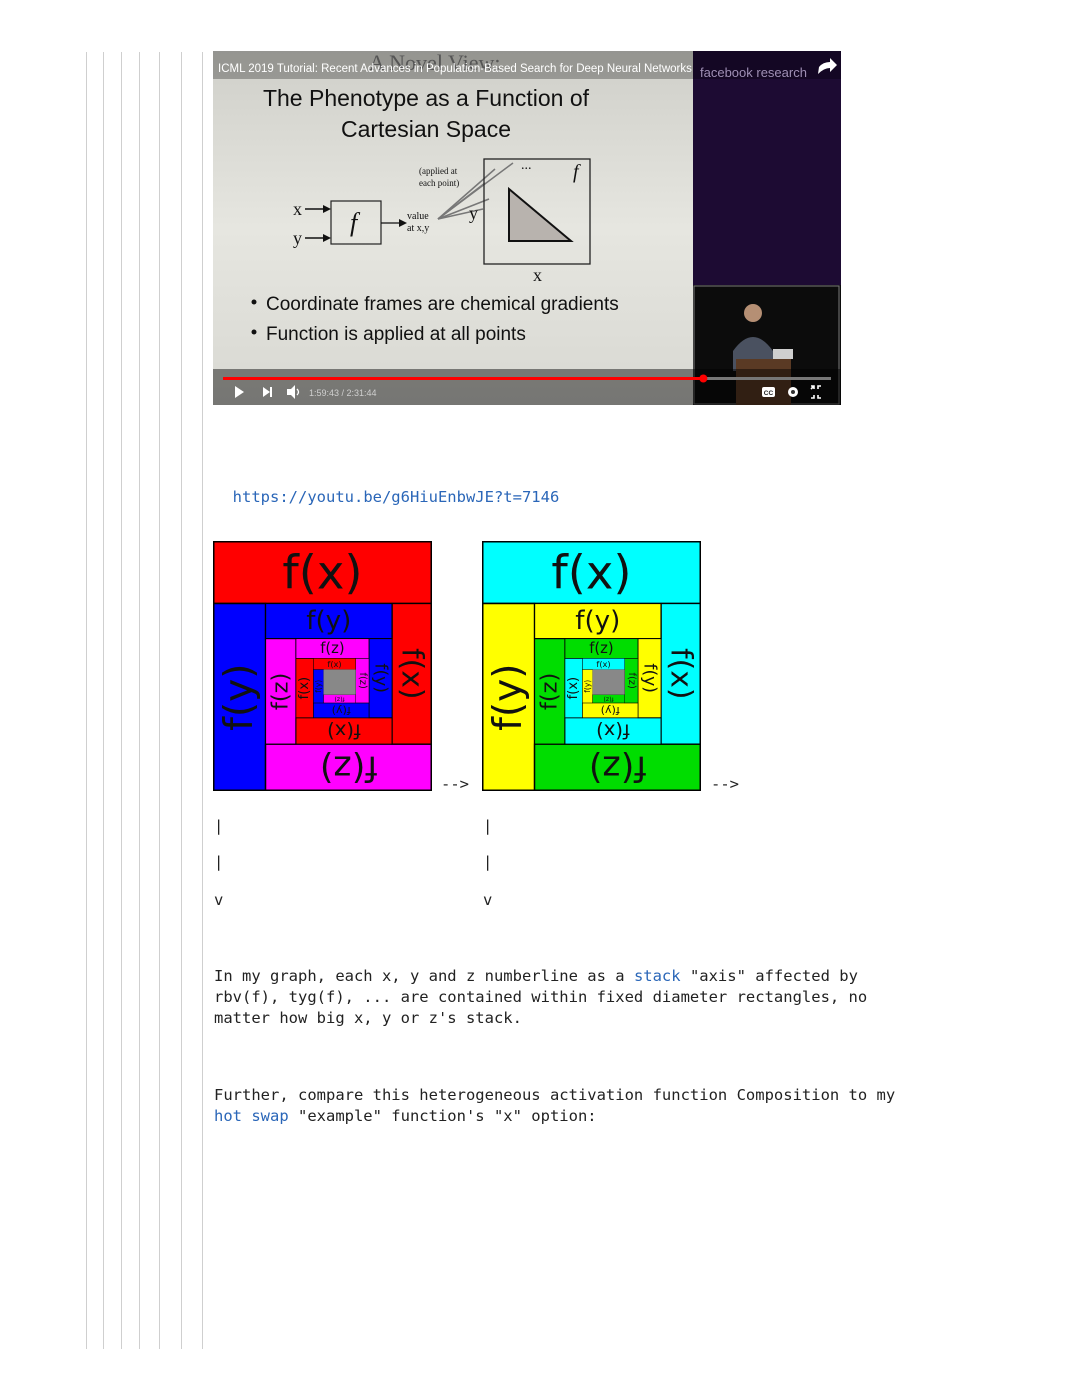 The height and width of the screenshot is (1397, 1080). Describe the element at coordinates (769, 976) in the screenshot. I see `para1-text: "axis" affected by` at that location.